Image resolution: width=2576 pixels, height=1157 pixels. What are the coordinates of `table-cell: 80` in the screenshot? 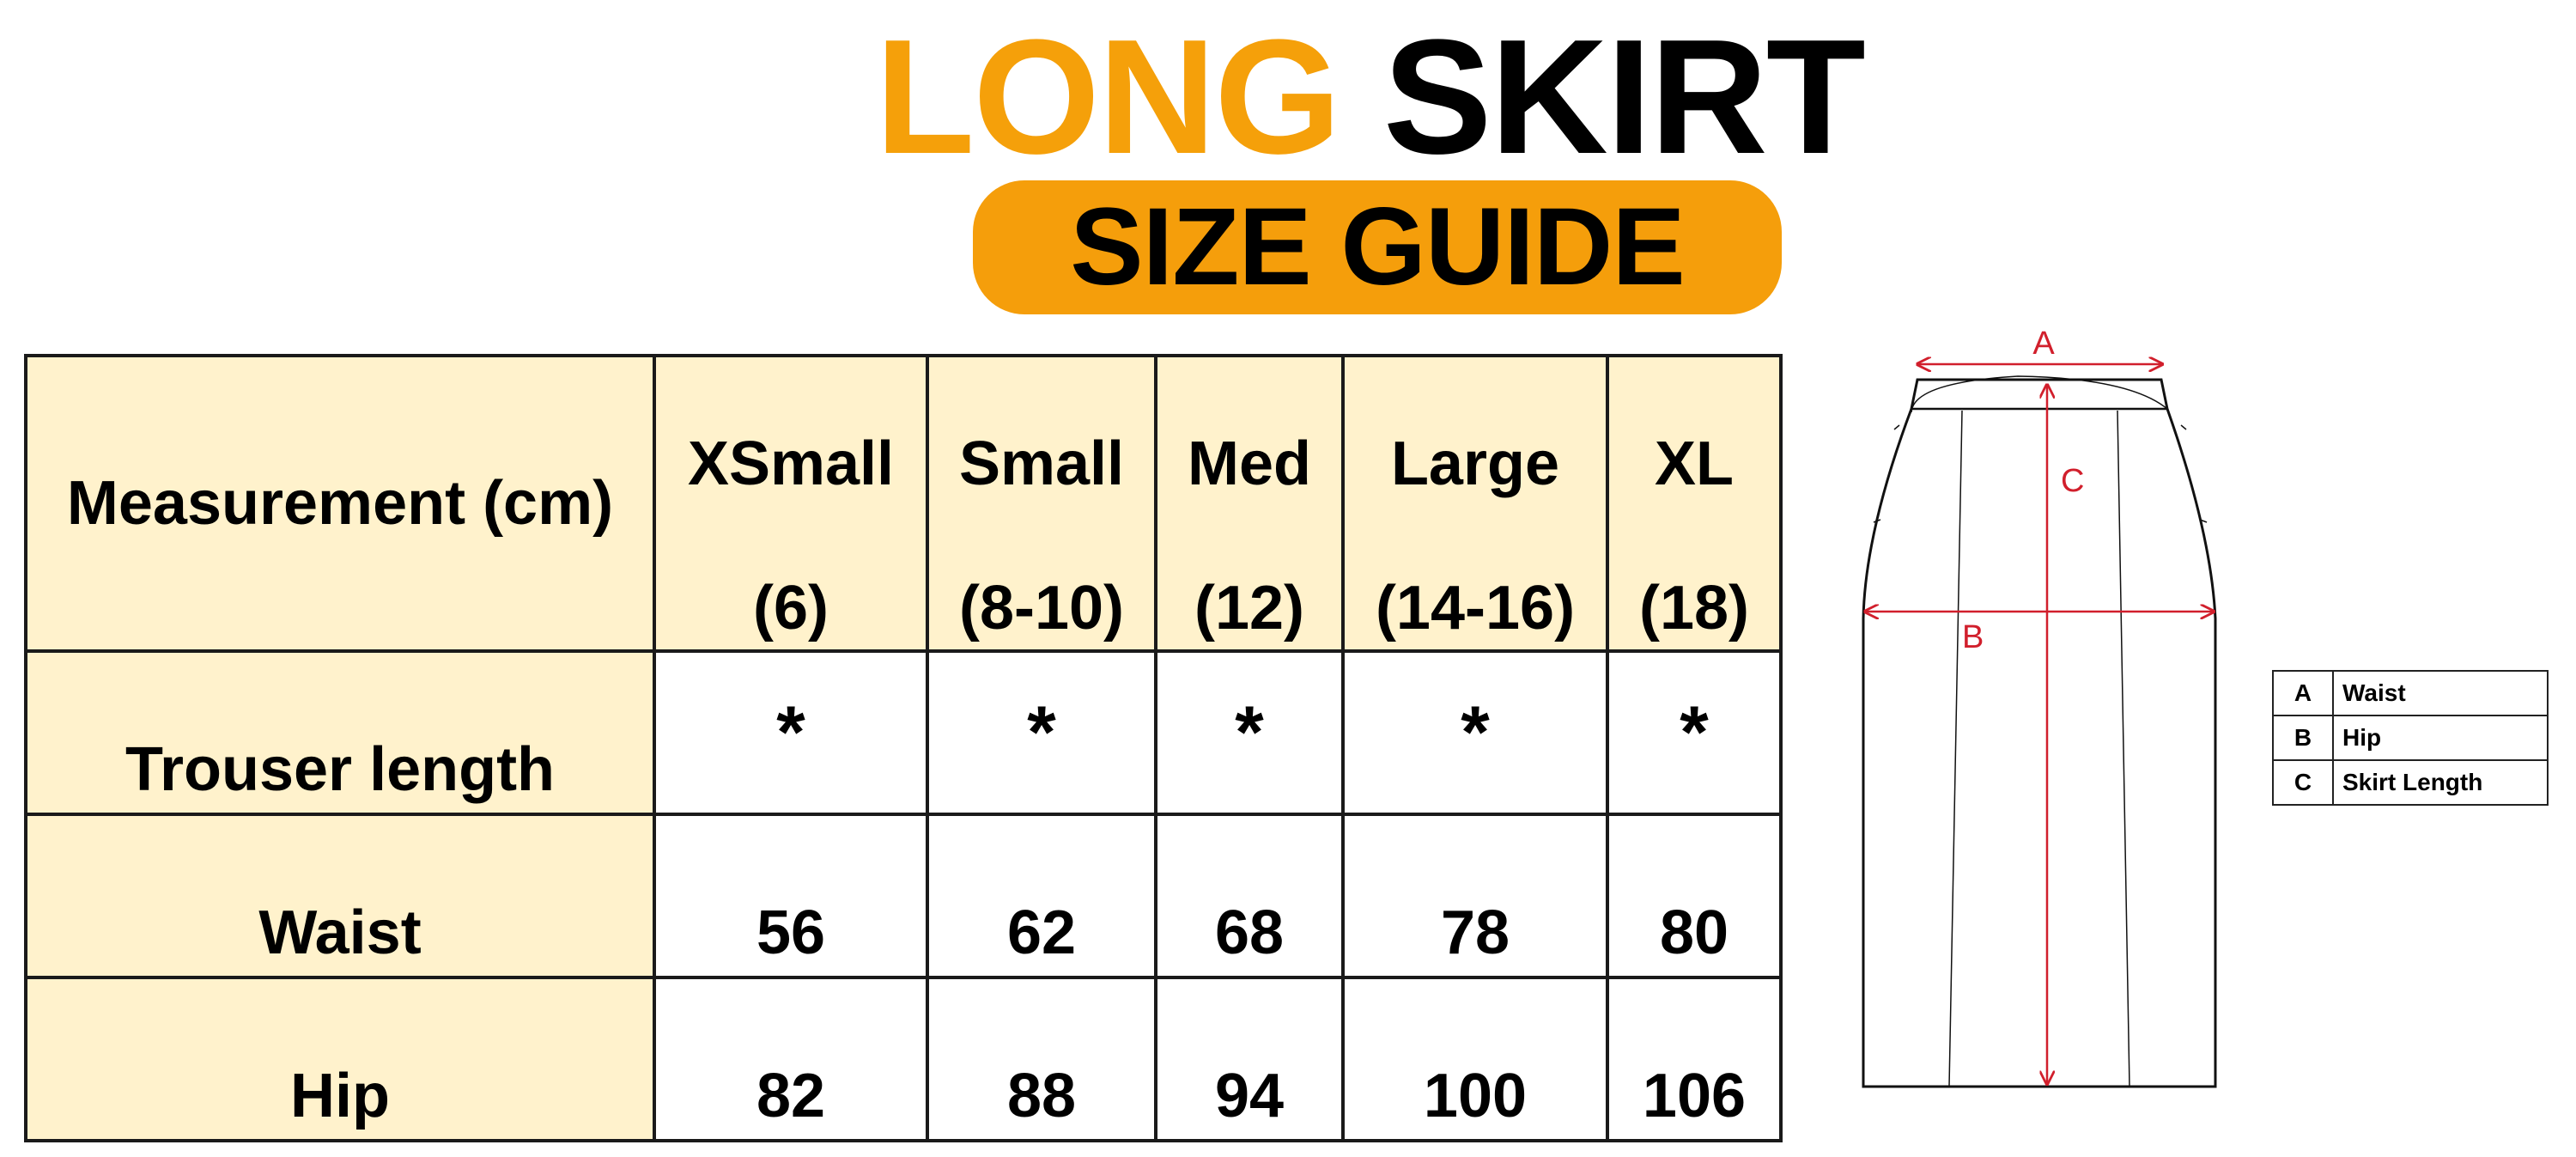 It's located at (1694, 896).